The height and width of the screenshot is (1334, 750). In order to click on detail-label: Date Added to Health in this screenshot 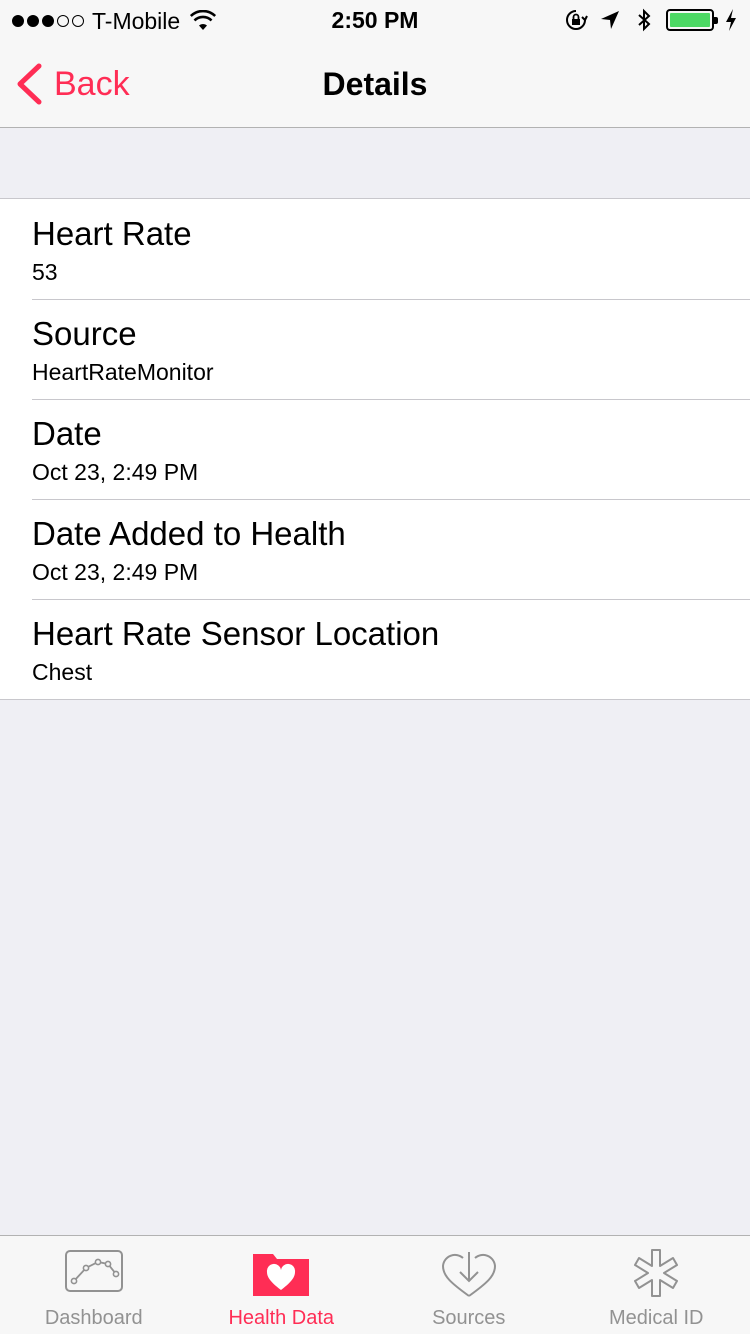, I will do `click(189, 533)`.